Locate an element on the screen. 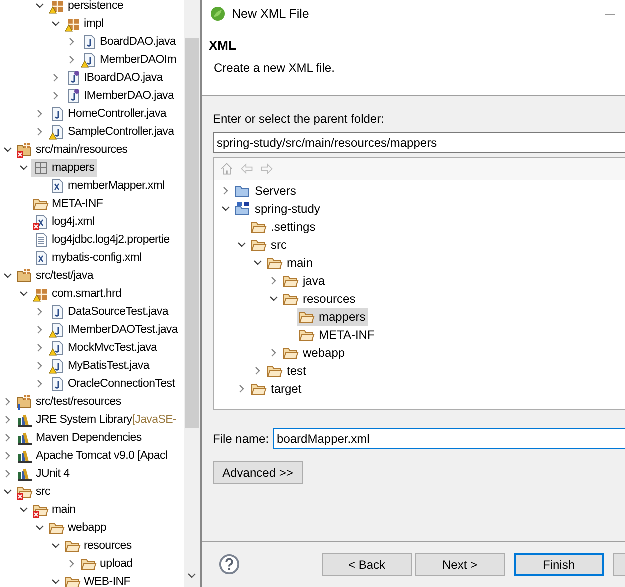 This screenshot has width=625, height=587. tree-item: BoardDAO.java is located at coordinates (128, 42).